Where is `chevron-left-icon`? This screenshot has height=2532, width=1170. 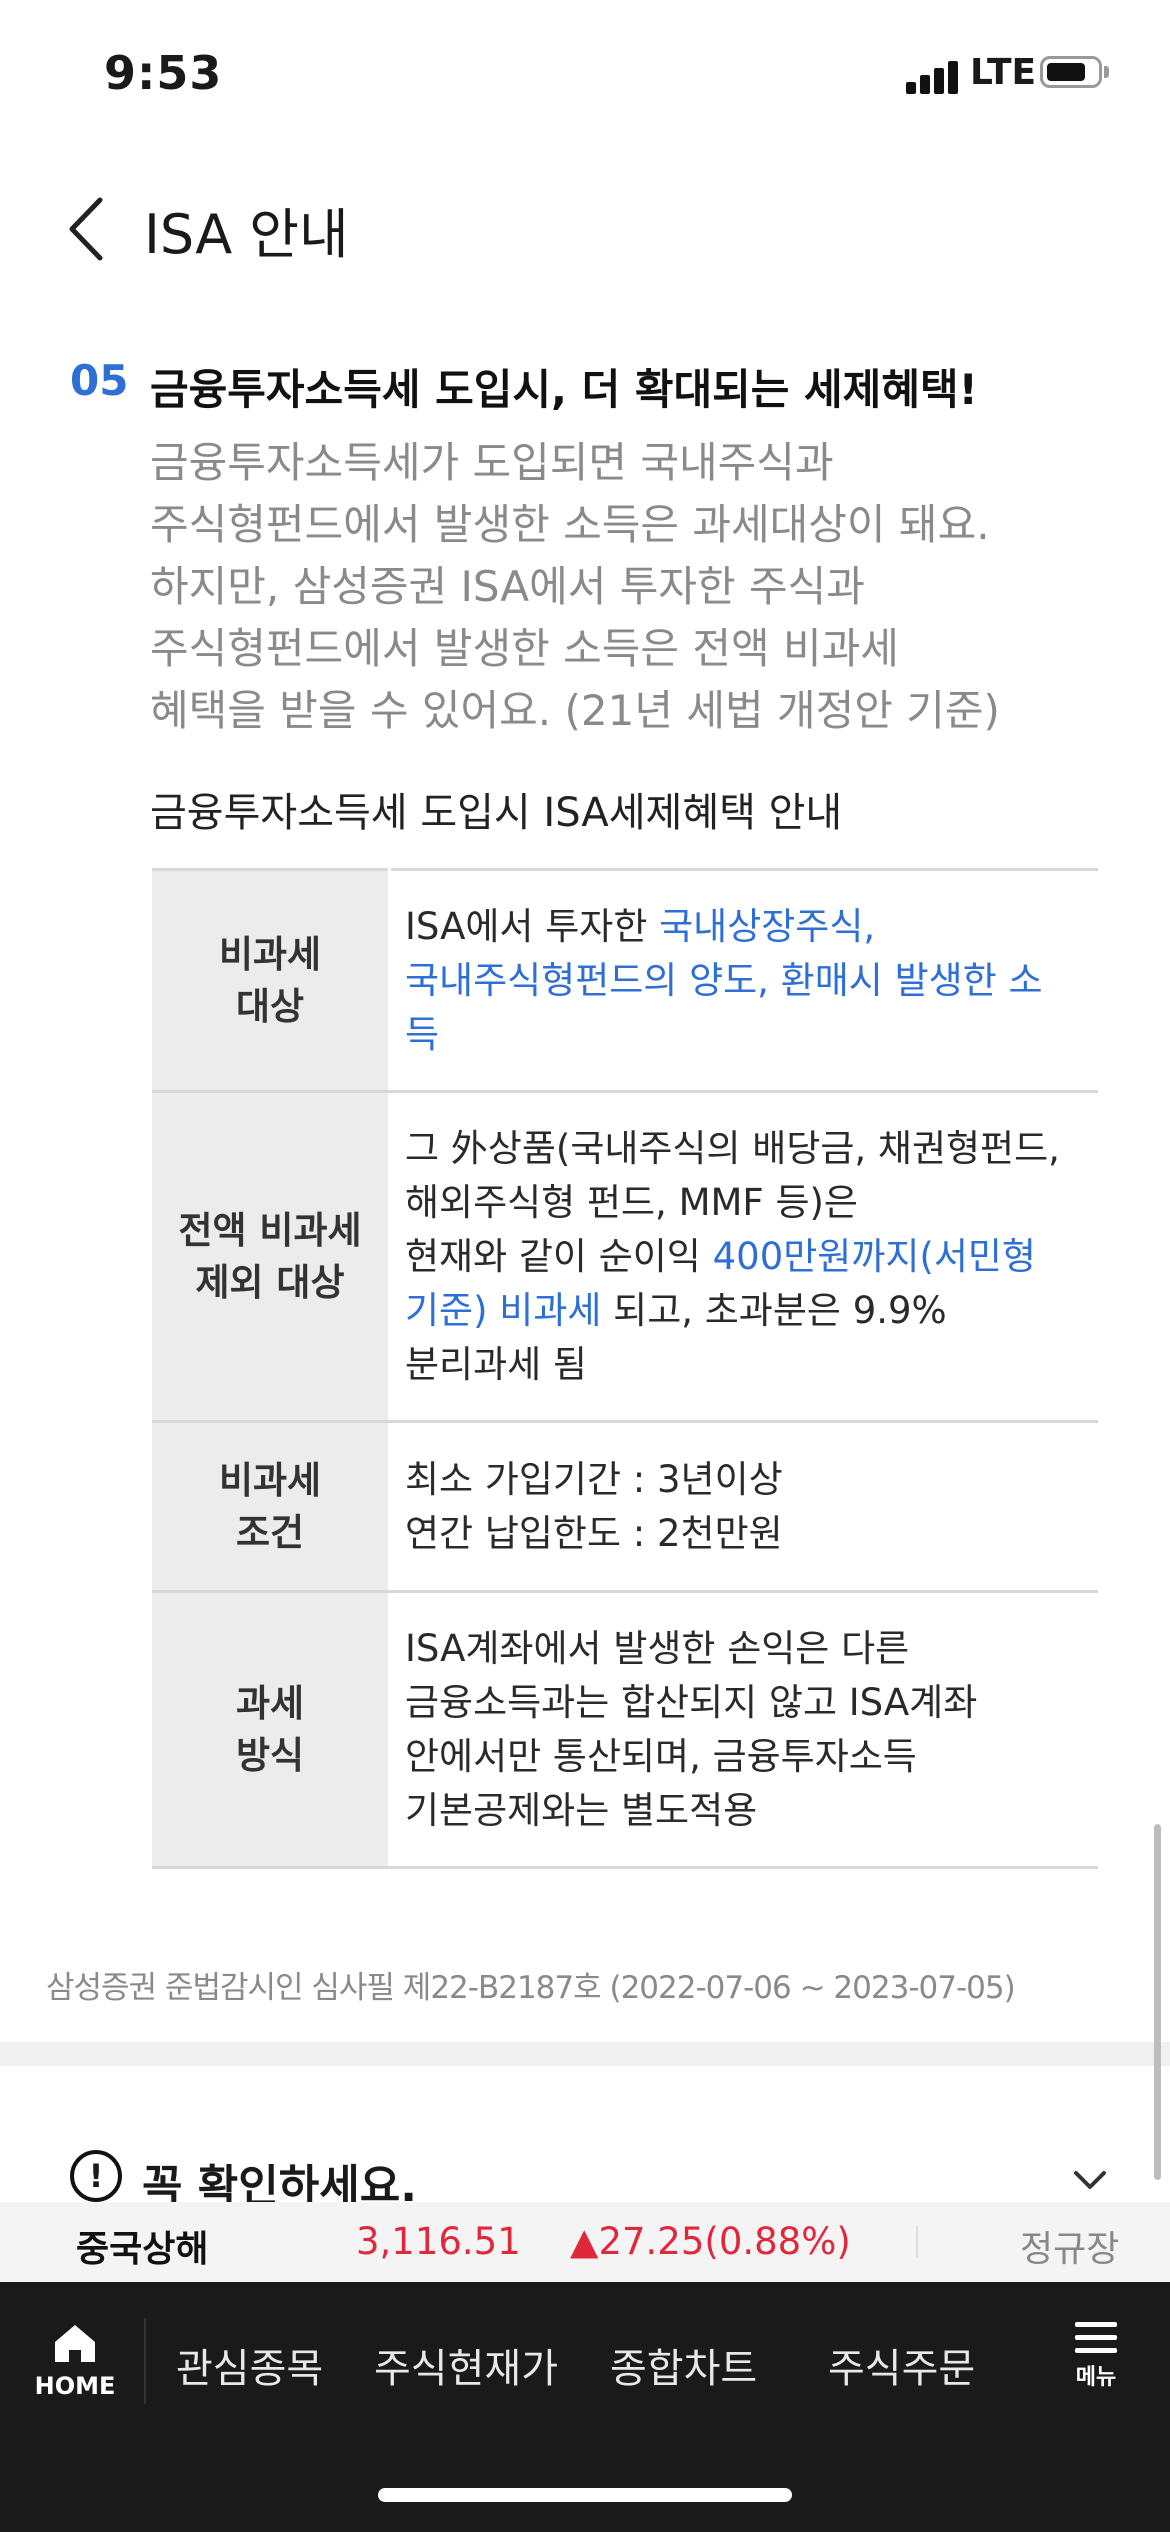 chevron-left-icon is located at coordinates (86, 229).